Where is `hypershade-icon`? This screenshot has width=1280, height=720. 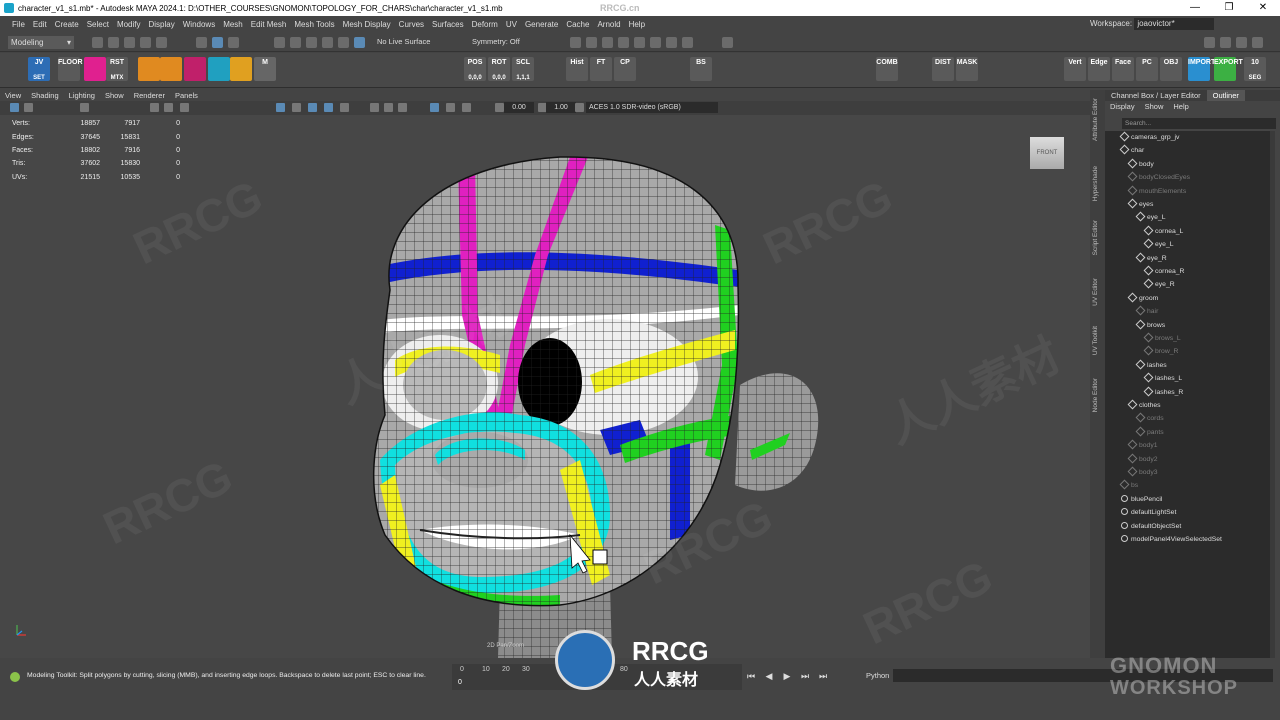
hypershade-icon is located at coordinates (639, 42).